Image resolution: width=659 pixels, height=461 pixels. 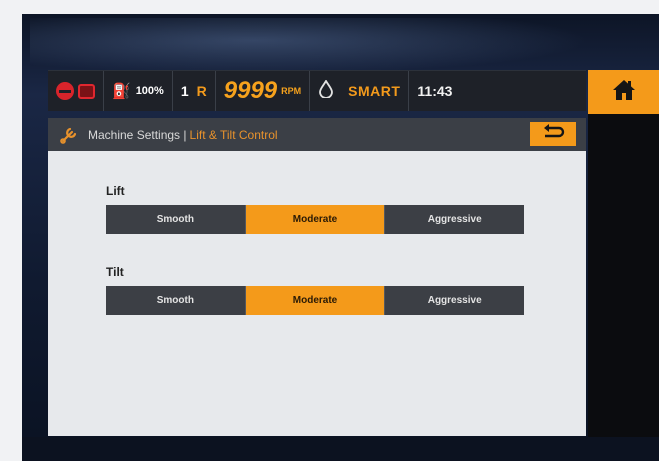 I want to click on tilt-option-smooth: Smooth, so click(x=176, y=300).